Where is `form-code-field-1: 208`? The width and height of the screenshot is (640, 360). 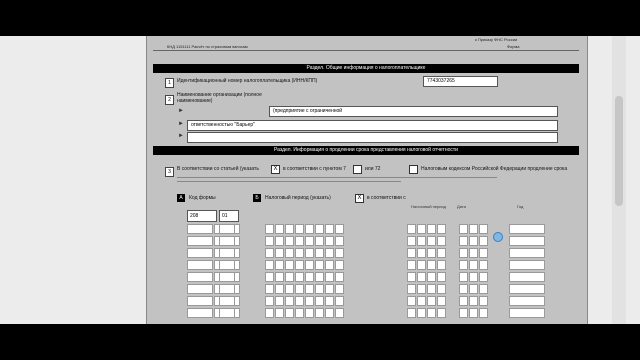 form-code-field-1: 208 is located at coordinates (202, 216).